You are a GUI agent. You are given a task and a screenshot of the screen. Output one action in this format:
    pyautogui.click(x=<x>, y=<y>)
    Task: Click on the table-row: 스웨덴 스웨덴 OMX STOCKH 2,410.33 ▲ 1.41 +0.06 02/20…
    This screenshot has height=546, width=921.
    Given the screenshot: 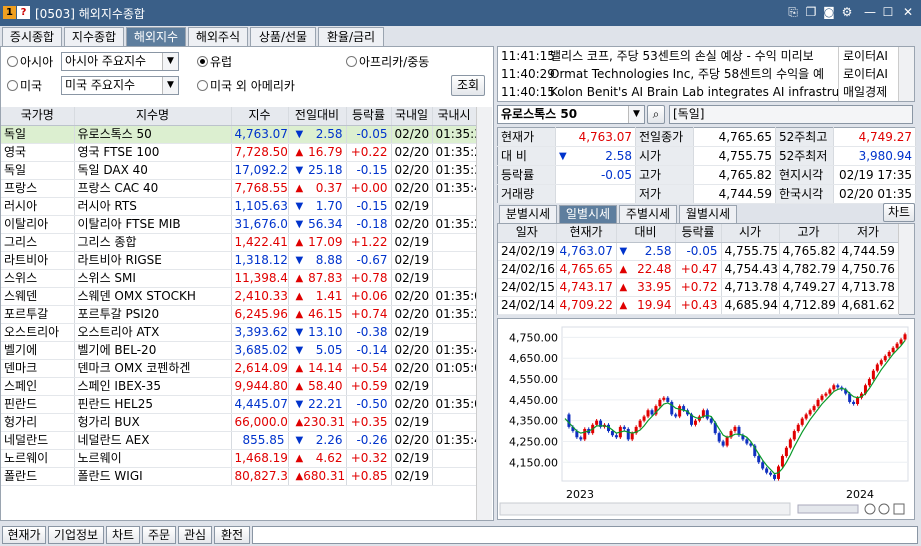 What is the action you would take?
    pyautogui.click(x=239, y=296)
    